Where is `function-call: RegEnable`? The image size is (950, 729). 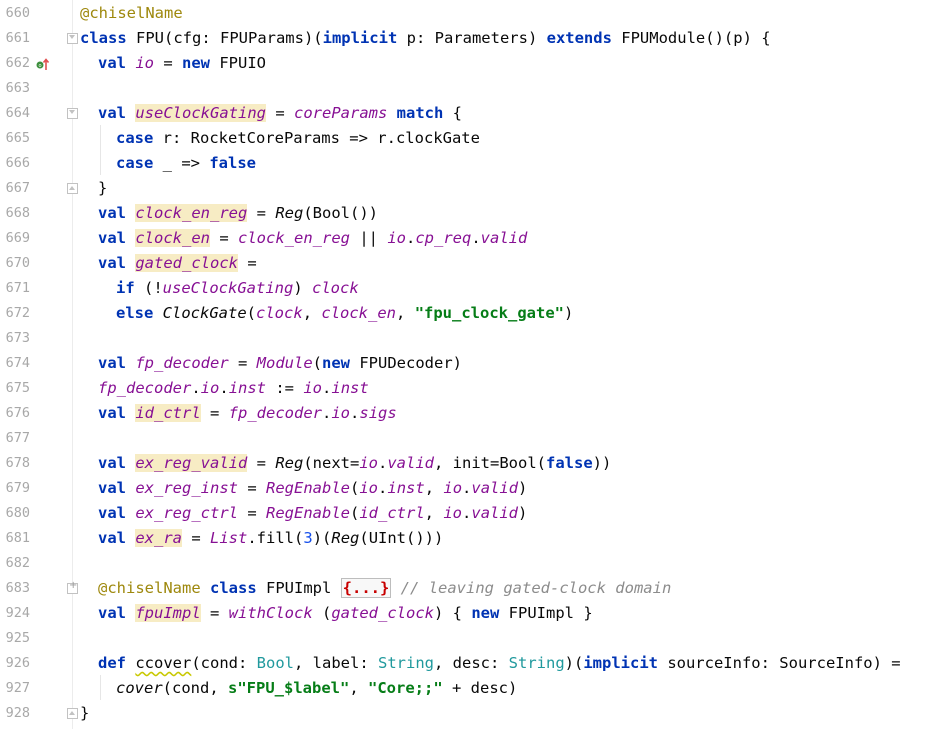
function-call: RegEnable is located at coordinates (308, 488).